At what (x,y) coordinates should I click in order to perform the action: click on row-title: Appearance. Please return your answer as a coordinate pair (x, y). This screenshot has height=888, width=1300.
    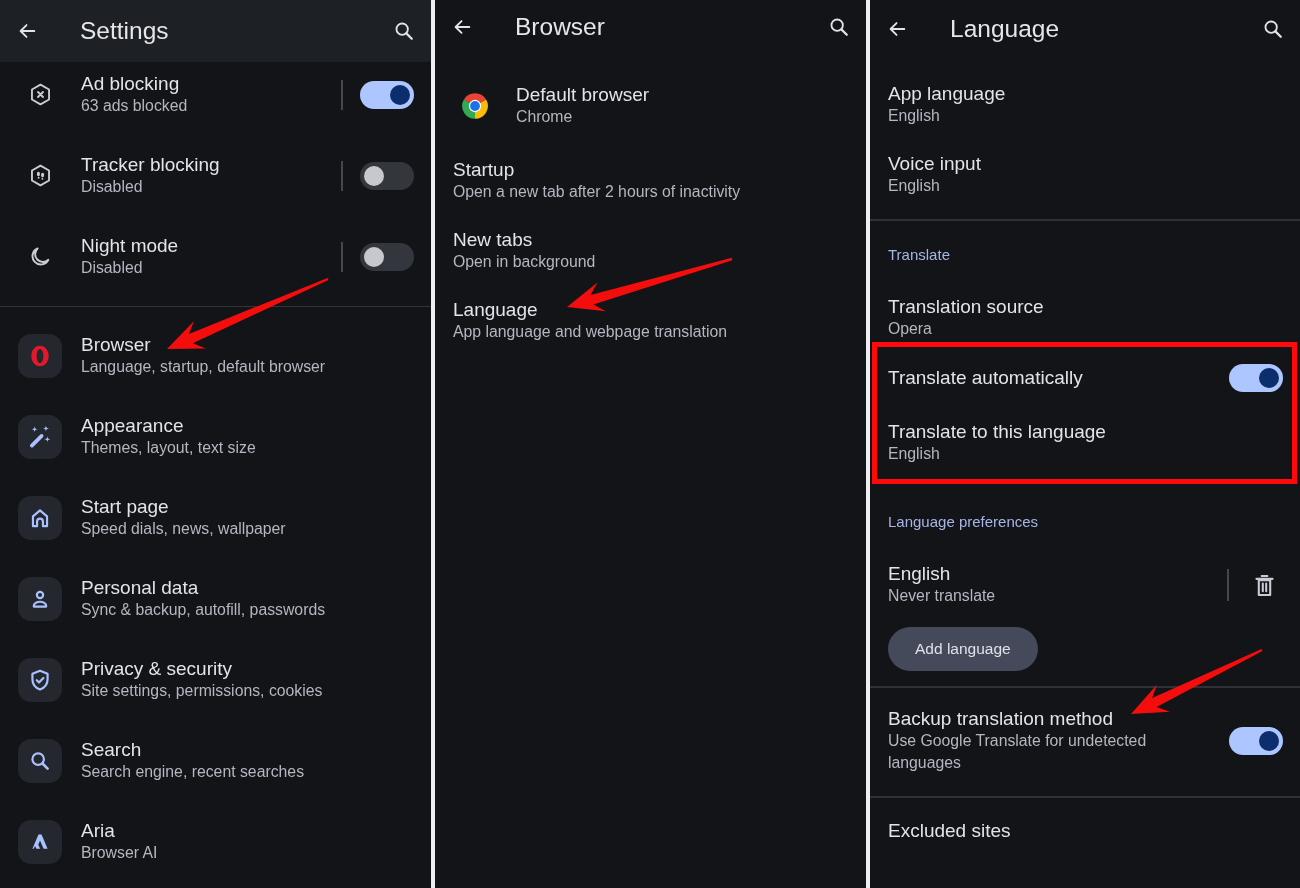
    Looking at the image, I should click on (247, 425).